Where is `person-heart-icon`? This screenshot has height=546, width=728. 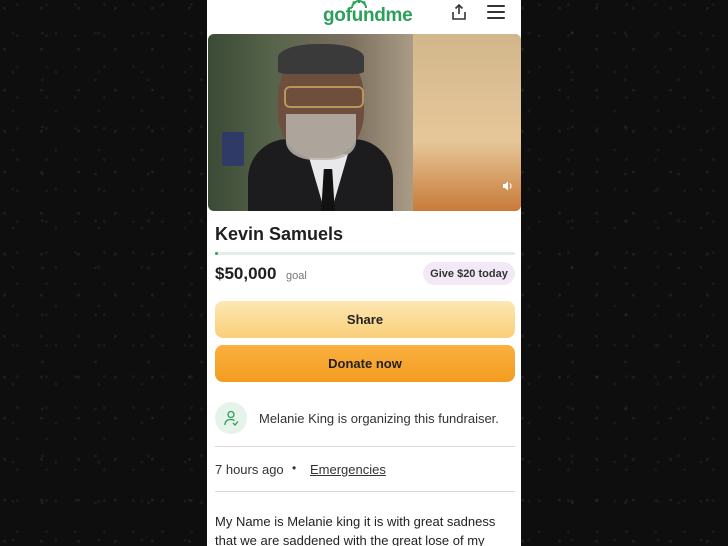
person-heart-icon is located at coordinates (231, 418).